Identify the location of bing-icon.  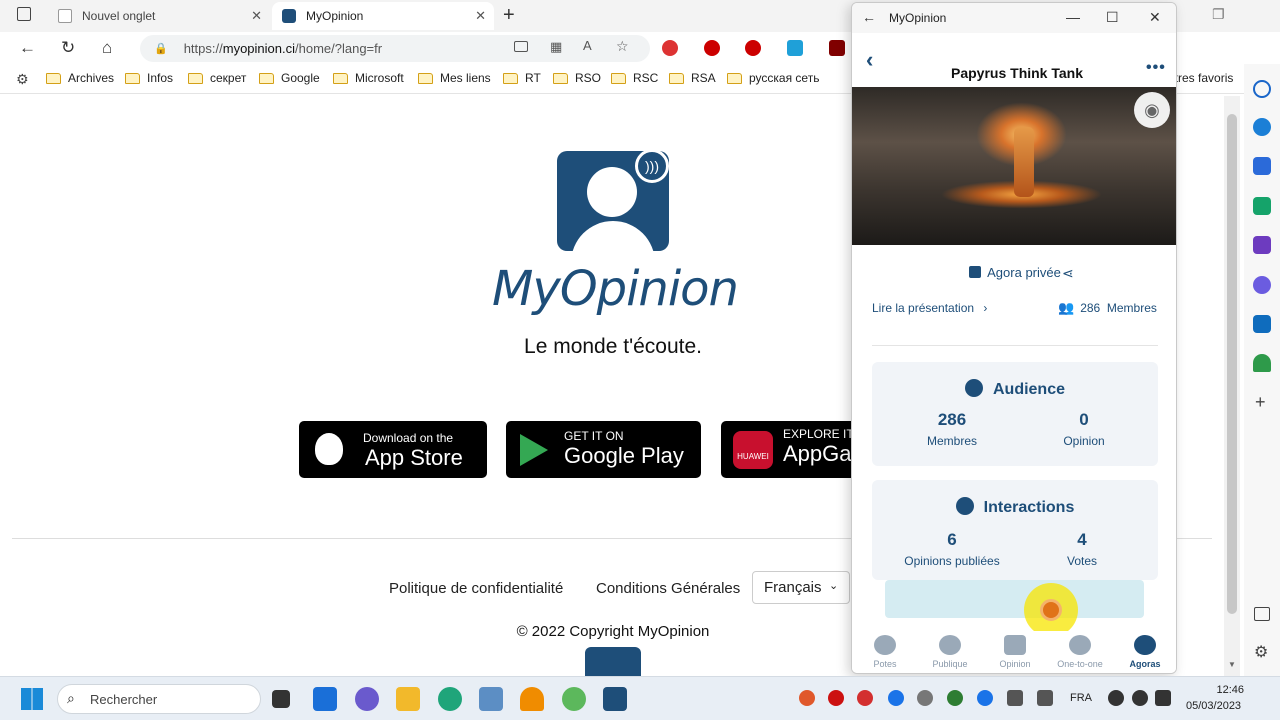
(1262, 127).